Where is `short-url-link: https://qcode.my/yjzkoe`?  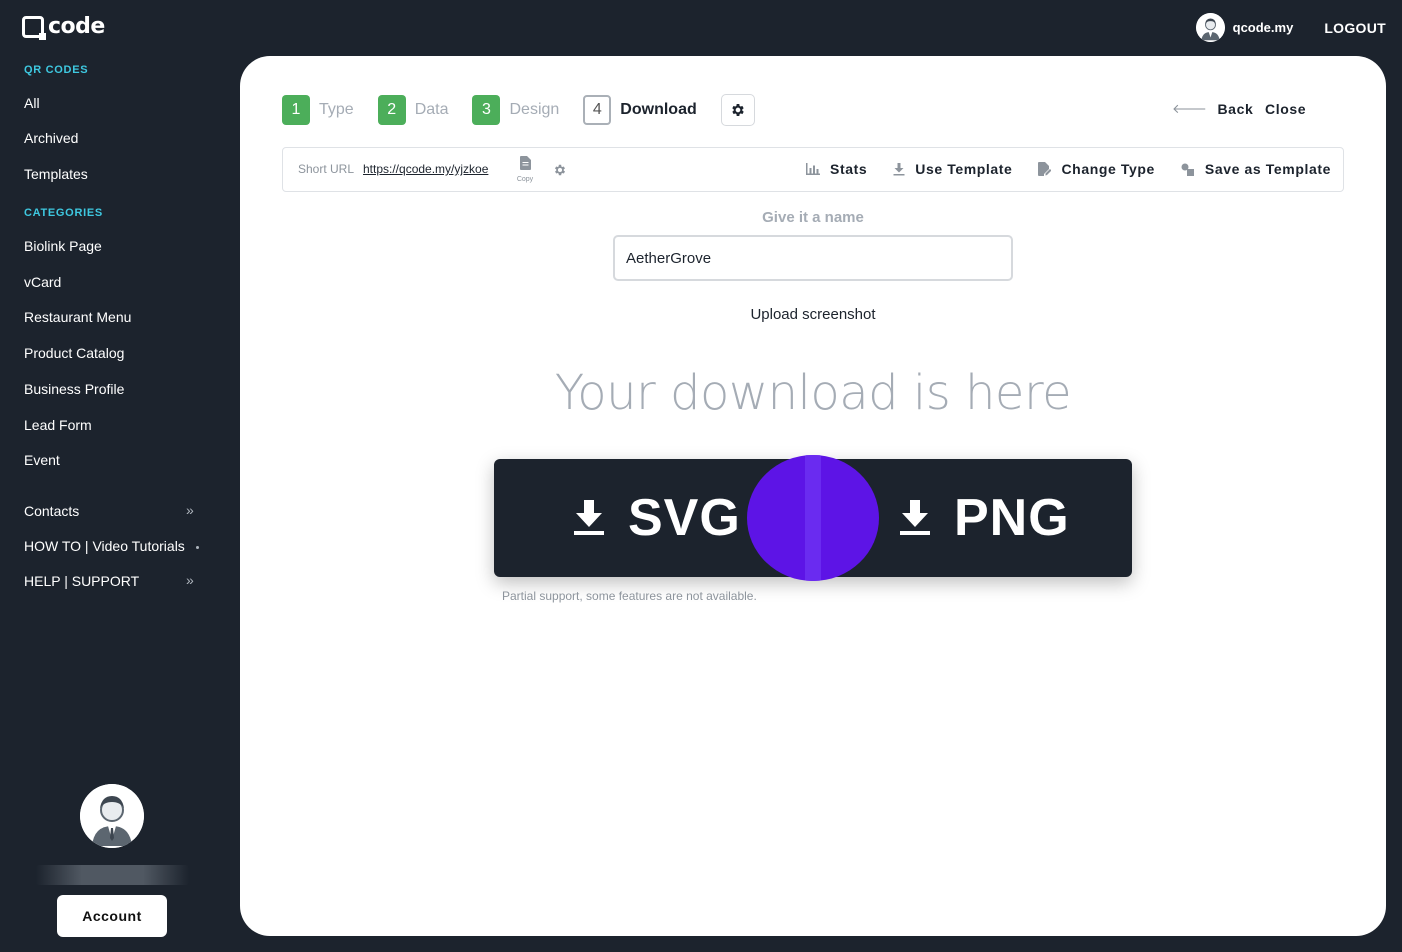 short-url-link: https://qcode.my/yjzkoe is located at coordinates (425, 169).